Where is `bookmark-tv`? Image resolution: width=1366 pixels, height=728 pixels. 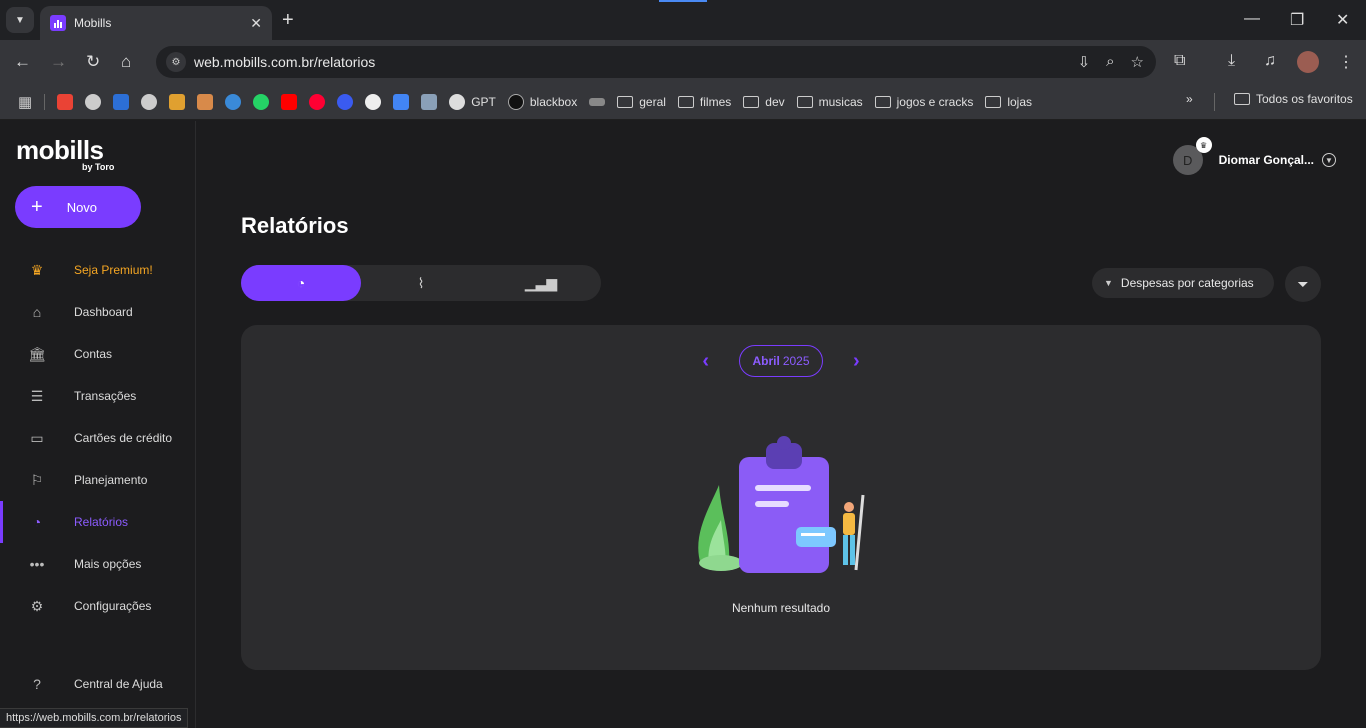
bookmark-tv is located at coordinates (177, 101).